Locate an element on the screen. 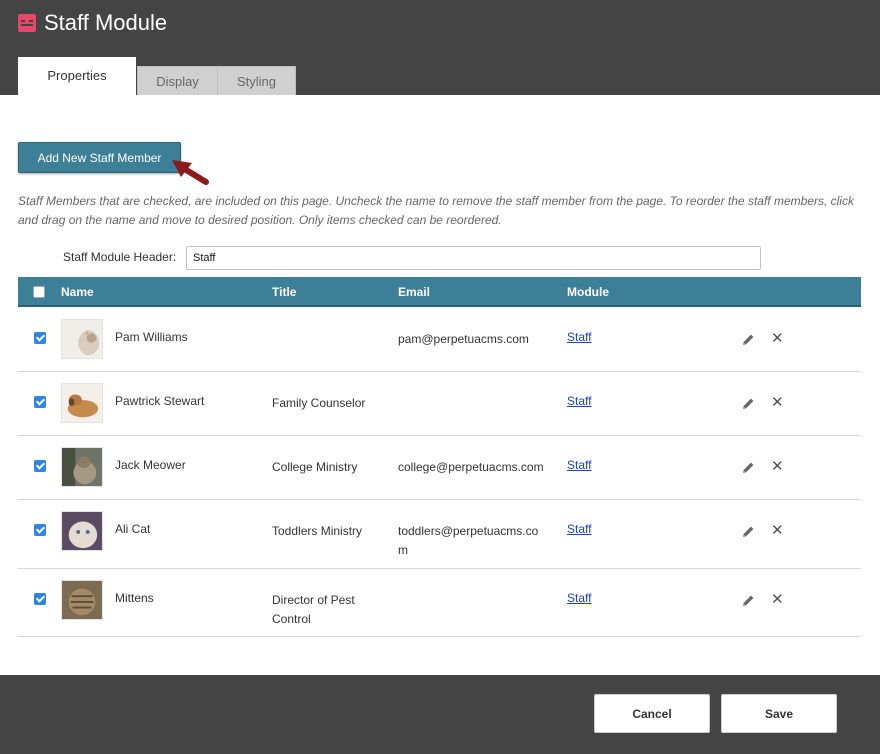  staff-email: college@perpetuacms.com is located at coordinates (471, 467).